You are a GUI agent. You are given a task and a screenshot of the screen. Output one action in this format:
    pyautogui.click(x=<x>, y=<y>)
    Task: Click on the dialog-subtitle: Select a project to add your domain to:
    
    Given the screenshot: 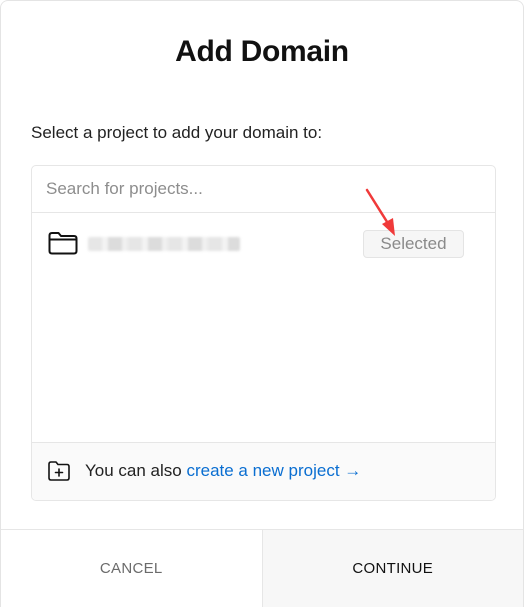 What is the action you would take?
    pyautogui.click(x=177, y=132)
    